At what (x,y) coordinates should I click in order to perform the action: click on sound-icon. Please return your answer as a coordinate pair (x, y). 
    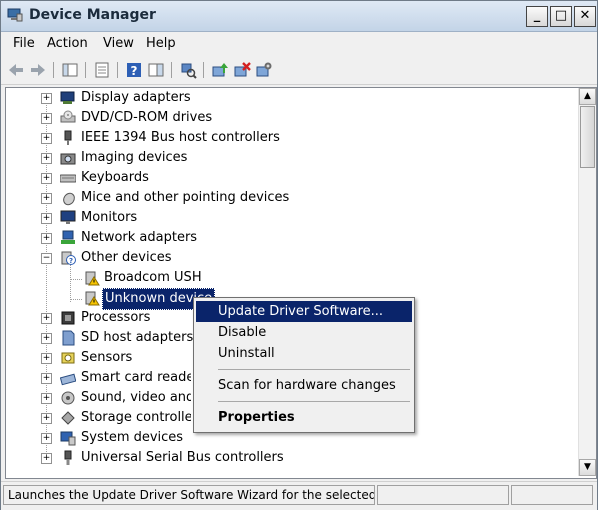
    Looking at the image, I should click on (68, 398).